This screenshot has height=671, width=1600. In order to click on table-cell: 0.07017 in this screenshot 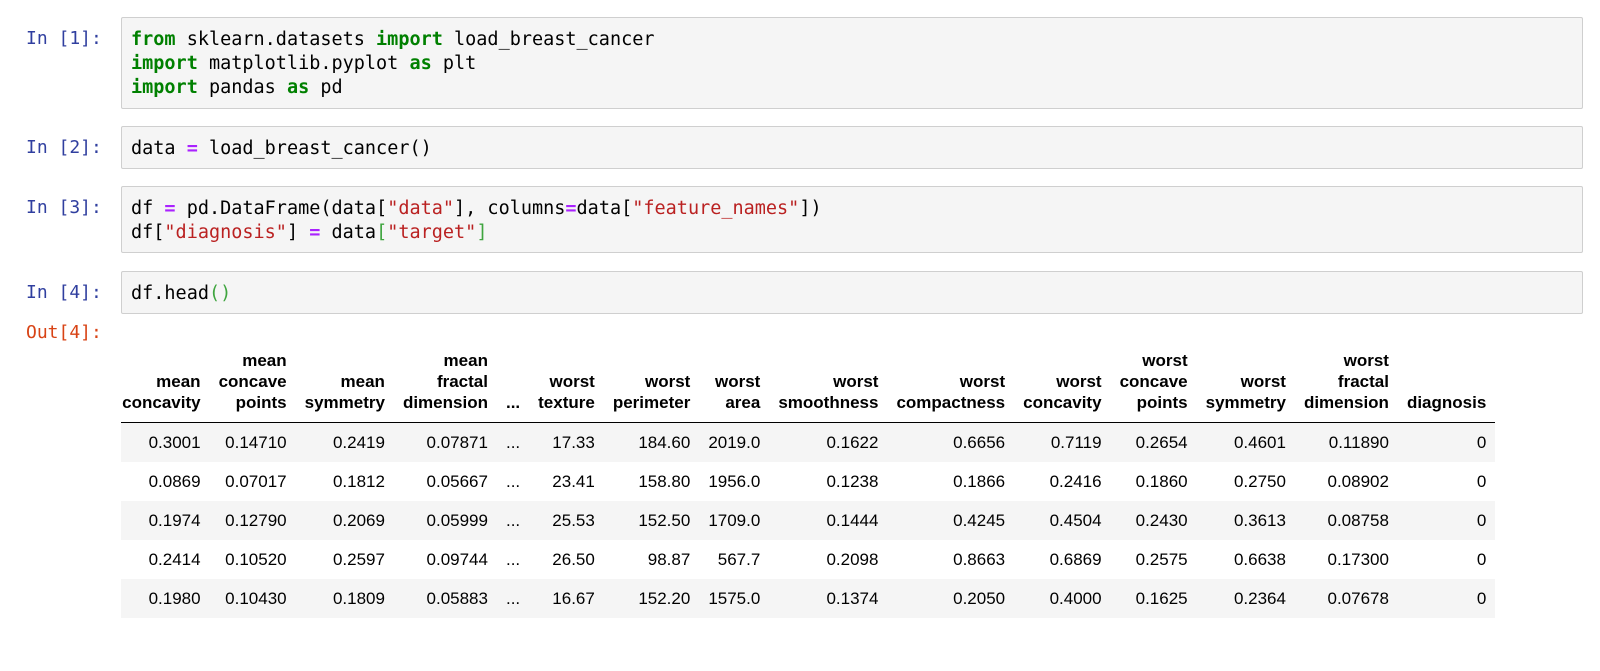, I will do `click(256, 481)`.